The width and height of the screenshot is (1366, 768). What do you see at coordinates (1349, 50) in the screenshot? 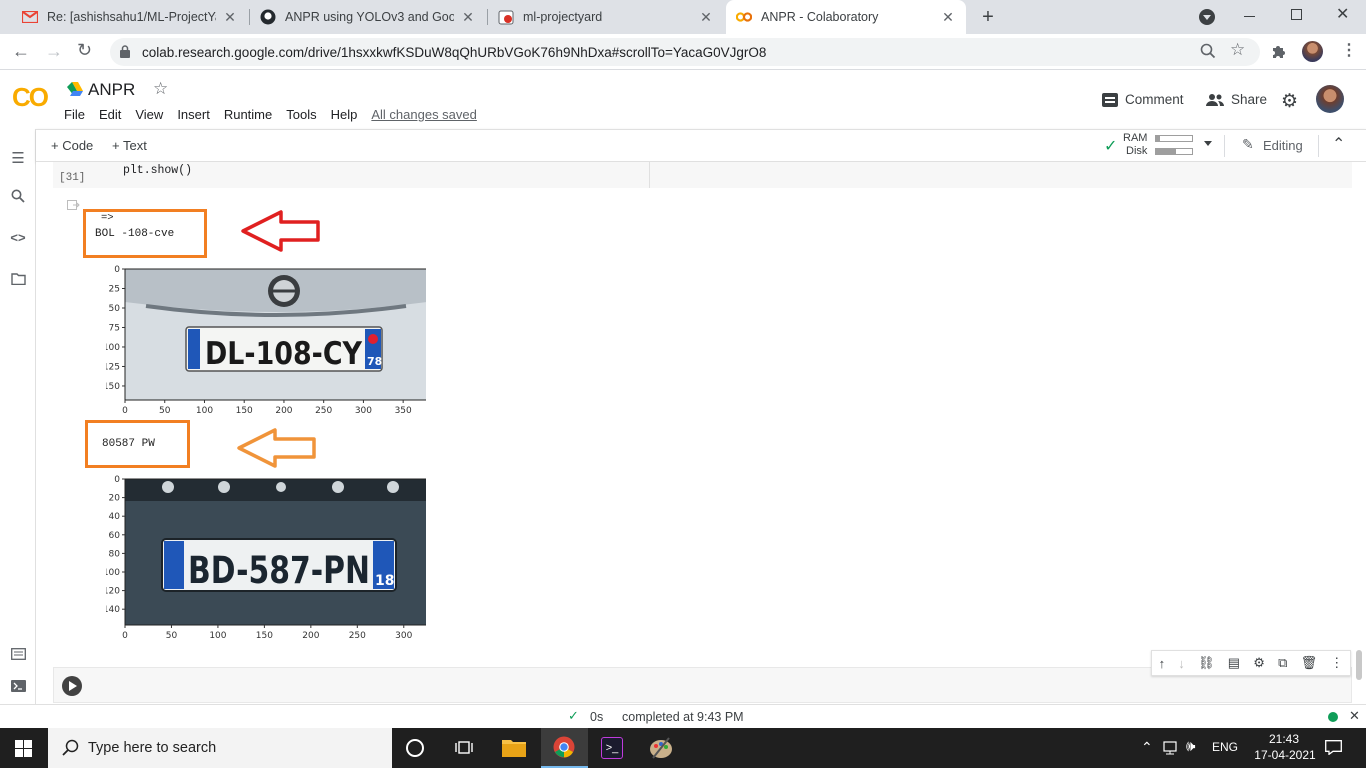
I see `browser-menu-icon: ⋮` at bounding box center [1349, 50].